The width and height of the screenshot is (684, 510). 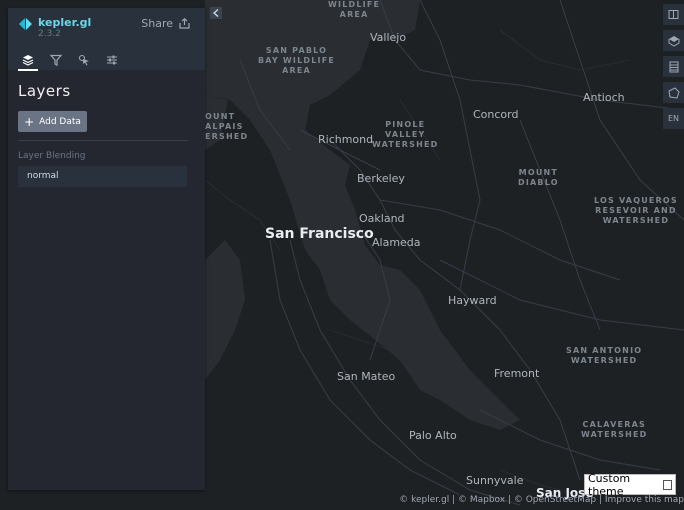 I want to click on language-label: EN, so click(x=673, y=118).